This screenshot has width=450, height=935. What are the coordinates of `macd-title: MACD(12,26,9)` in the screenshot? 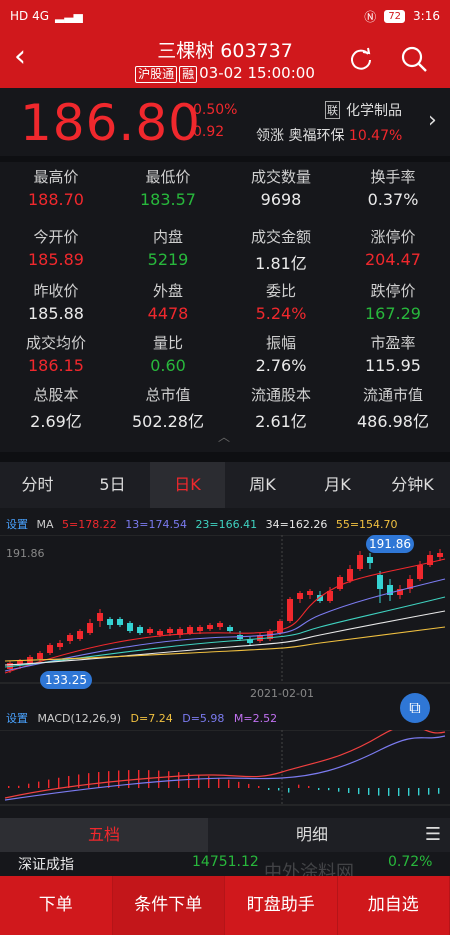 It's located at (79, 718).